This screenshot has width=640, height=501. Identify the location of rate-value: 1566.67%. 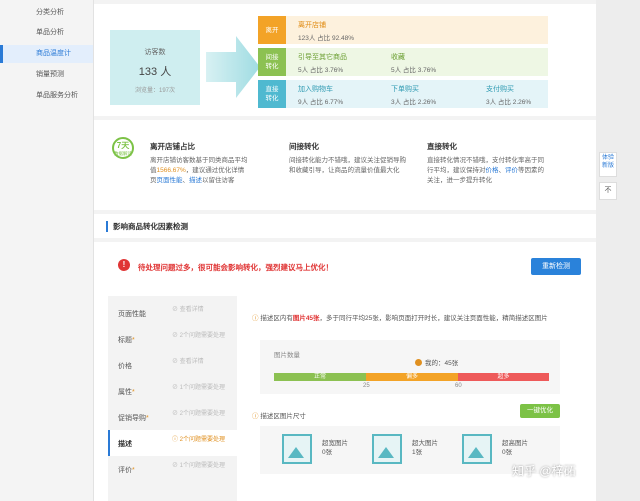
(171, 170).